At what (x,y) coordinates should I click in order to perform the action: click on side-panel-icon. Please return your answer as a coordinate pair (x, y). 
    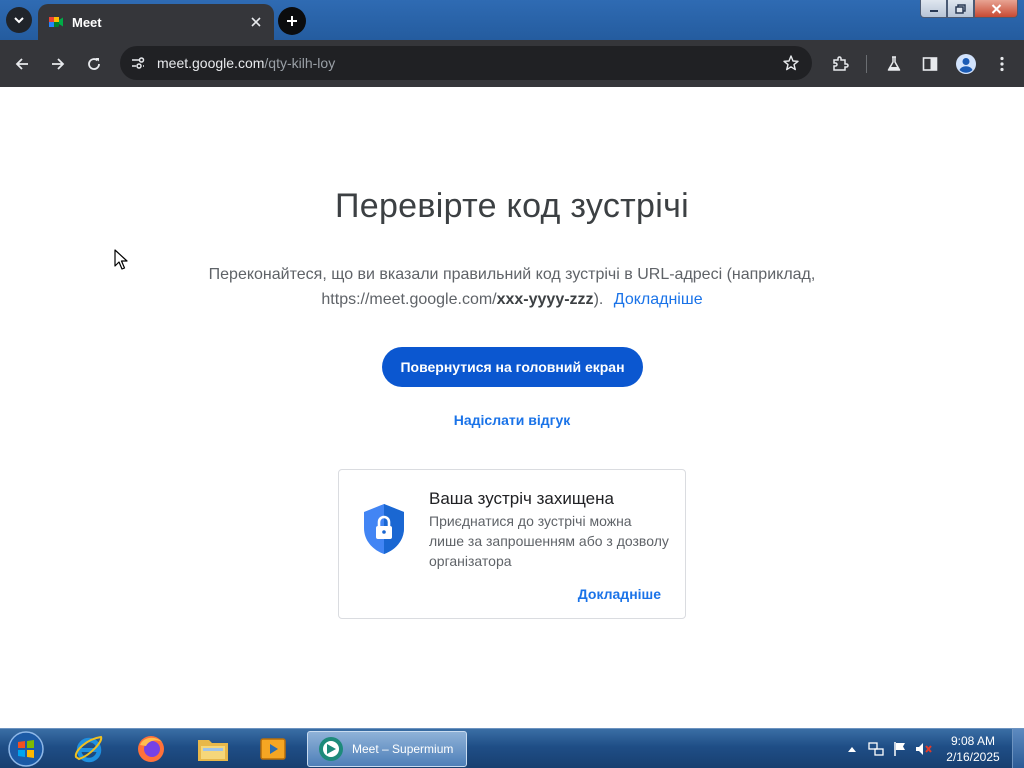
    Looking at the image, I should click on (930, 64).